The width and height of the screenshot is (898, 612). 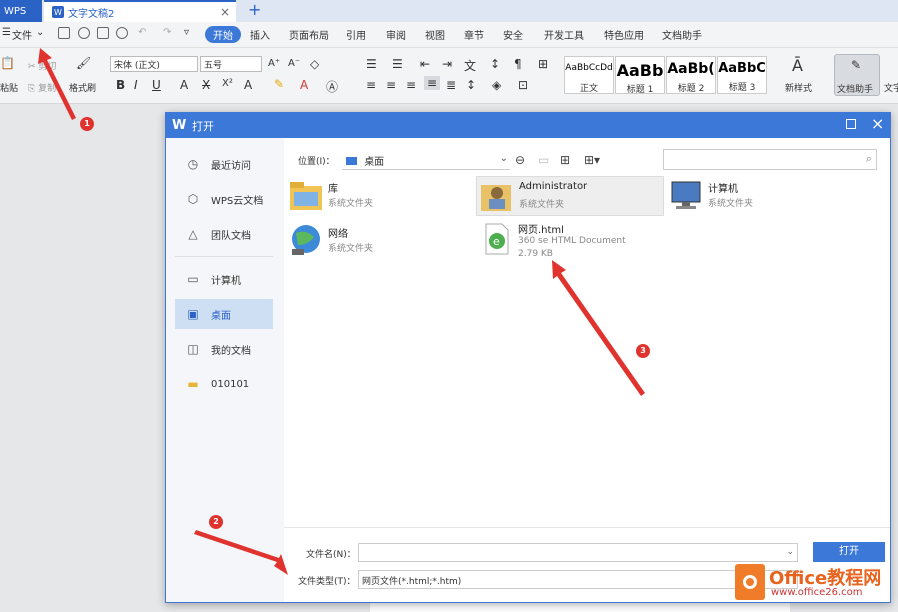 I want to click on table-icon: ⊞, so click(x=543, y=64).